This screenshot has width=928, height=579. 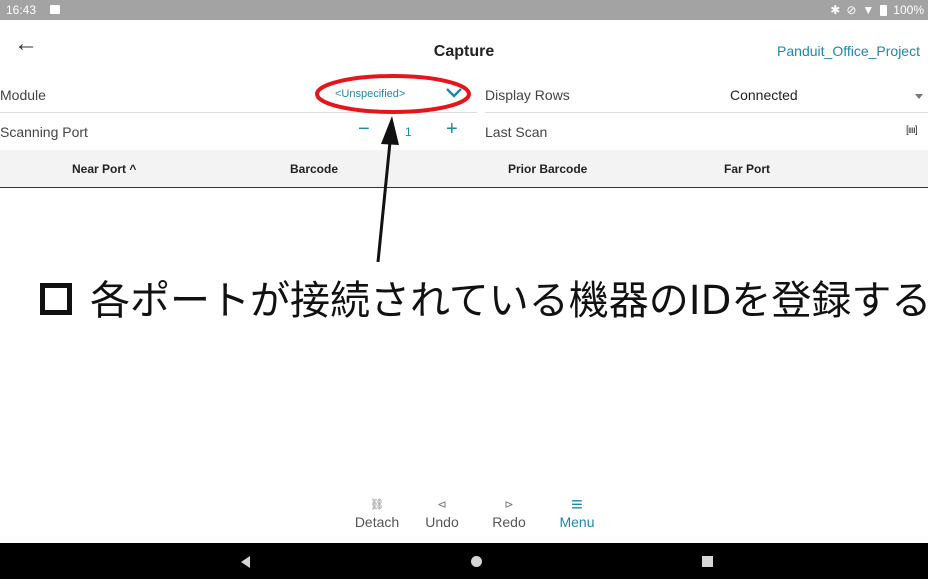 What do you see at coordinates (707, 561) in the screenshot?
I see `nav-recents-icon` at bounding box center [707, 561].